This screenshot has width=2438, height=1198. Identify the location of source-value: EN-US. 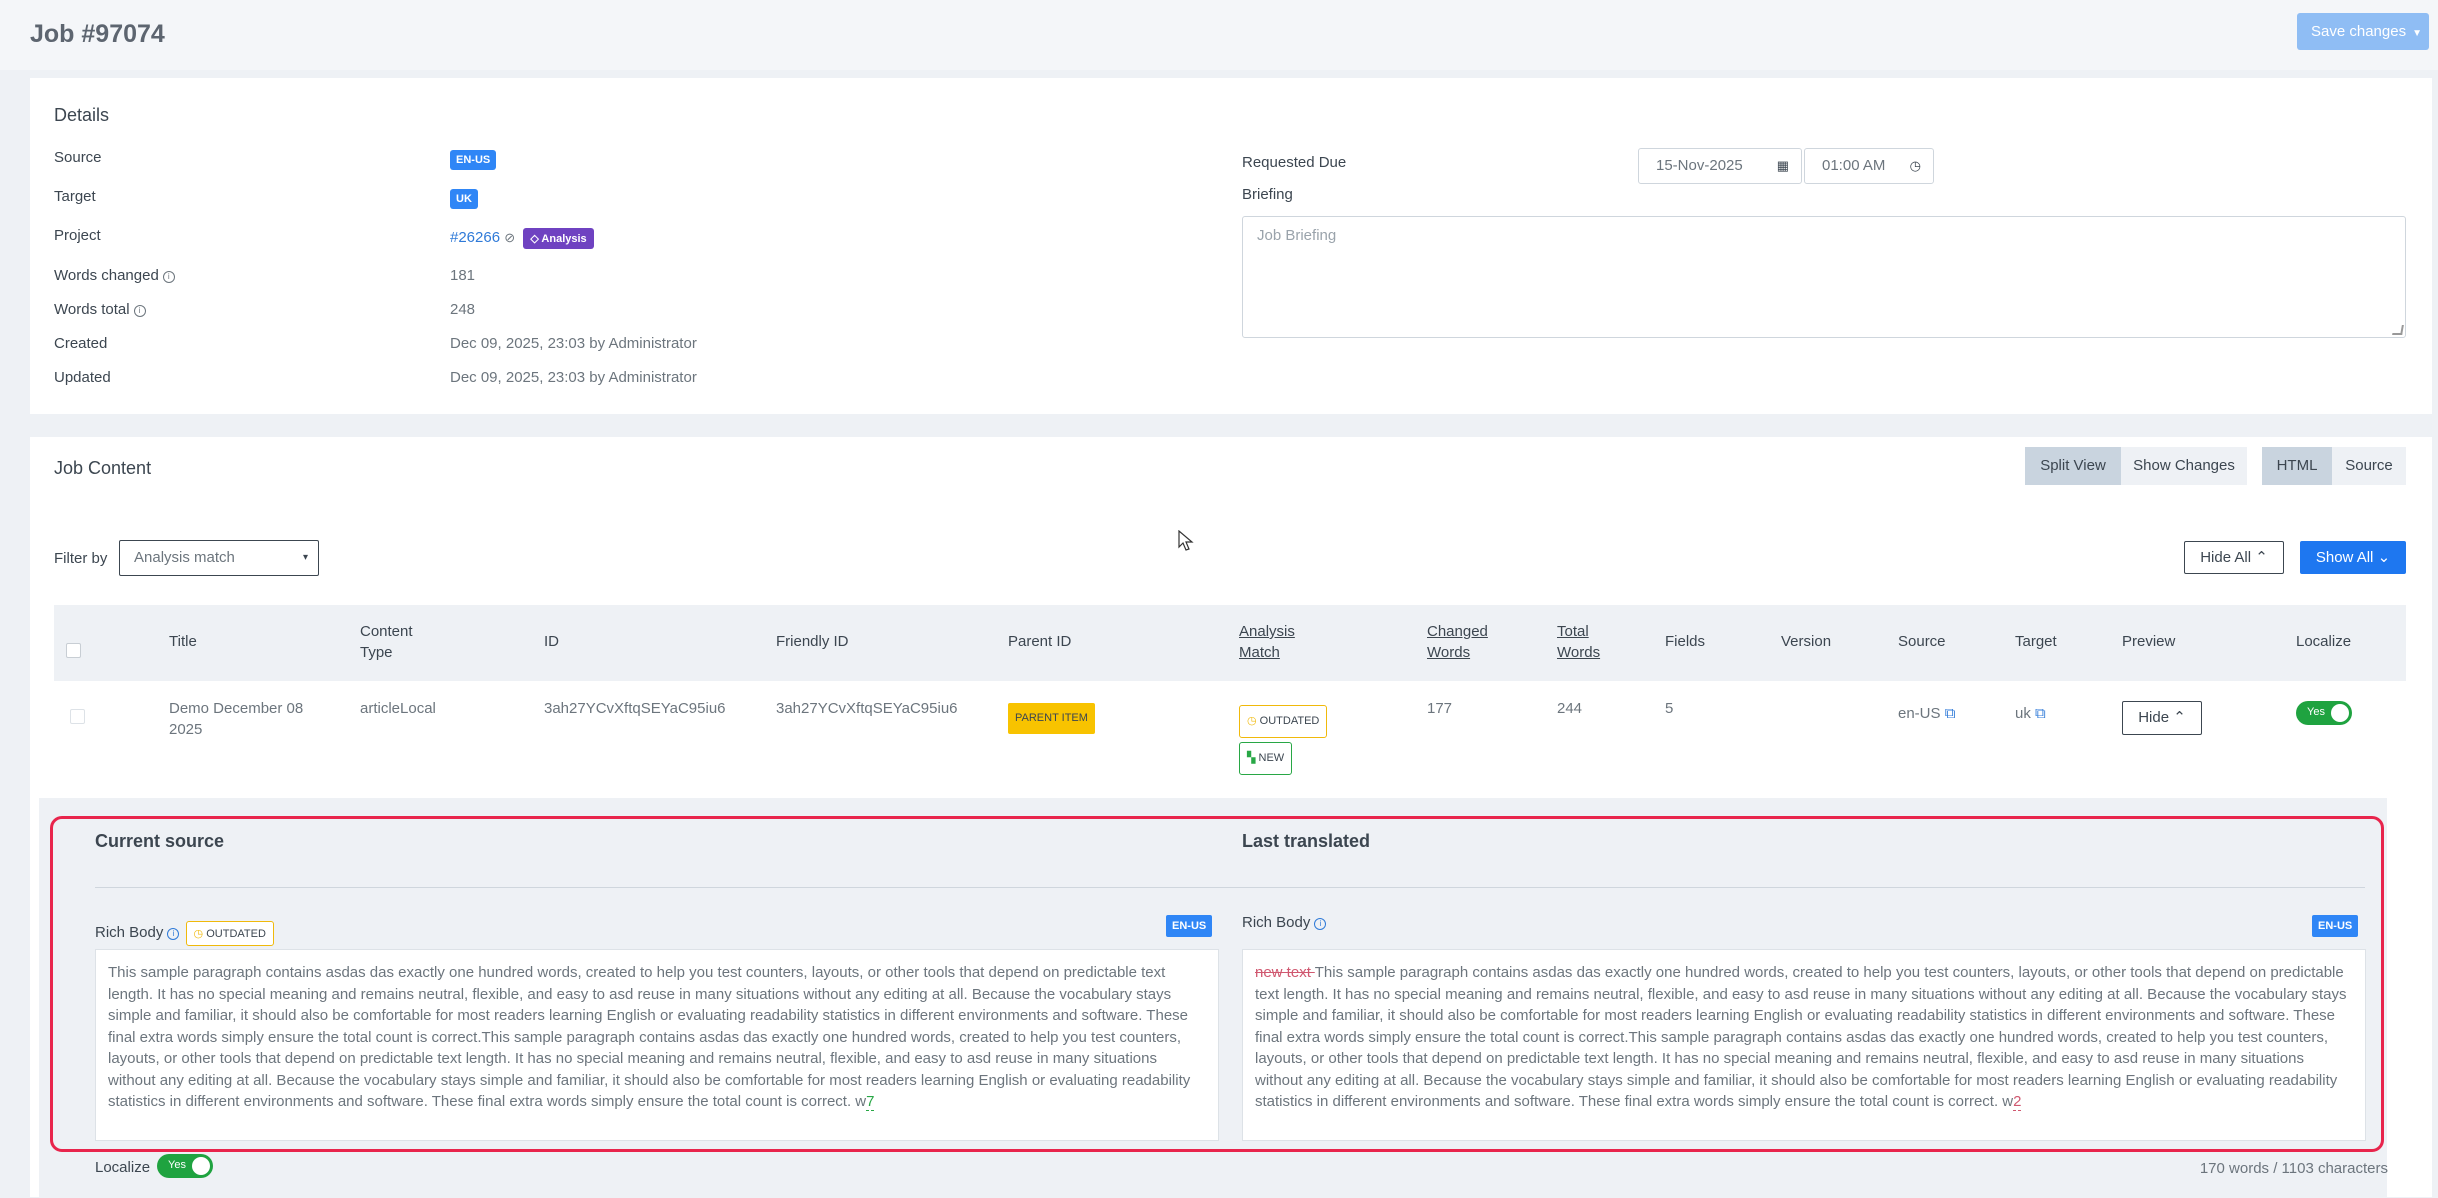
(473, 160).